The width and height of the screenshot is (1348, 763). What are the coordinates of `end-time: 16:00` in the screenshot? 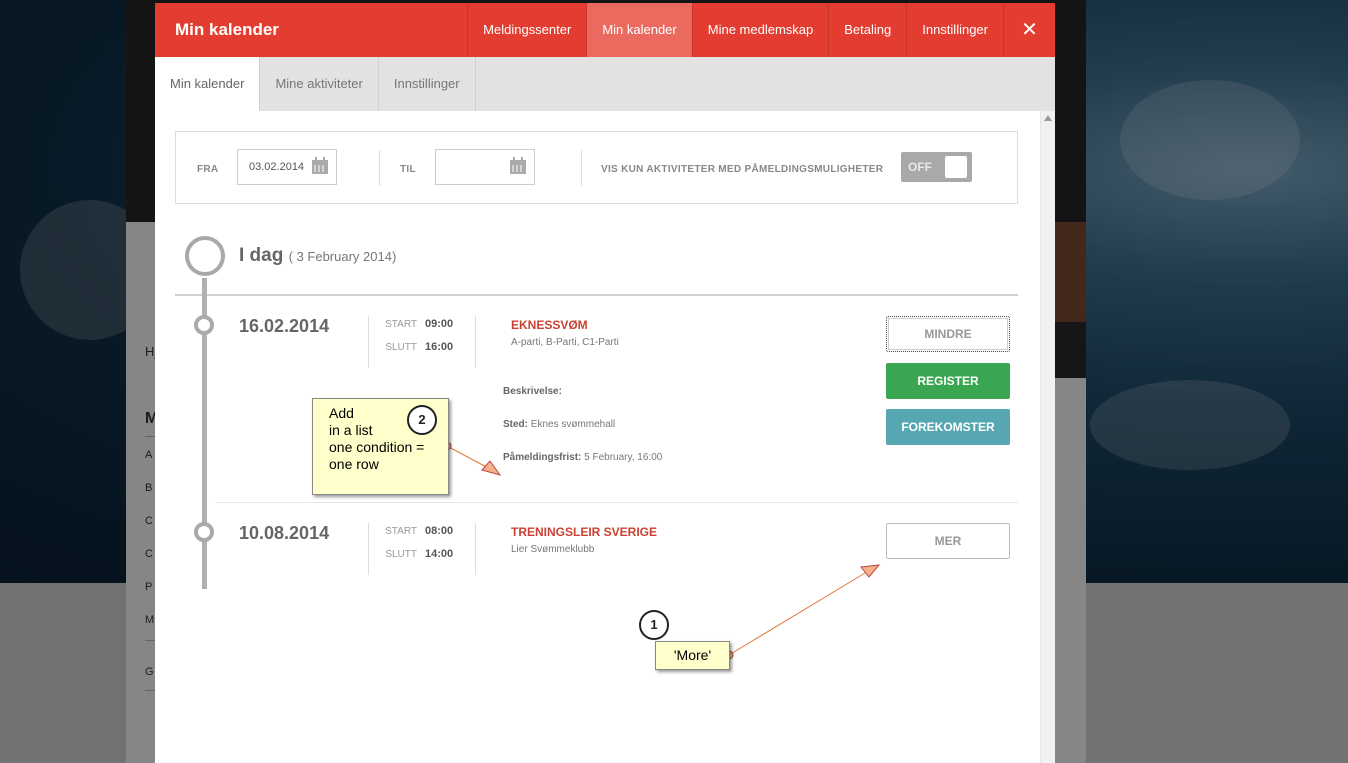 It's located at (439, 347).